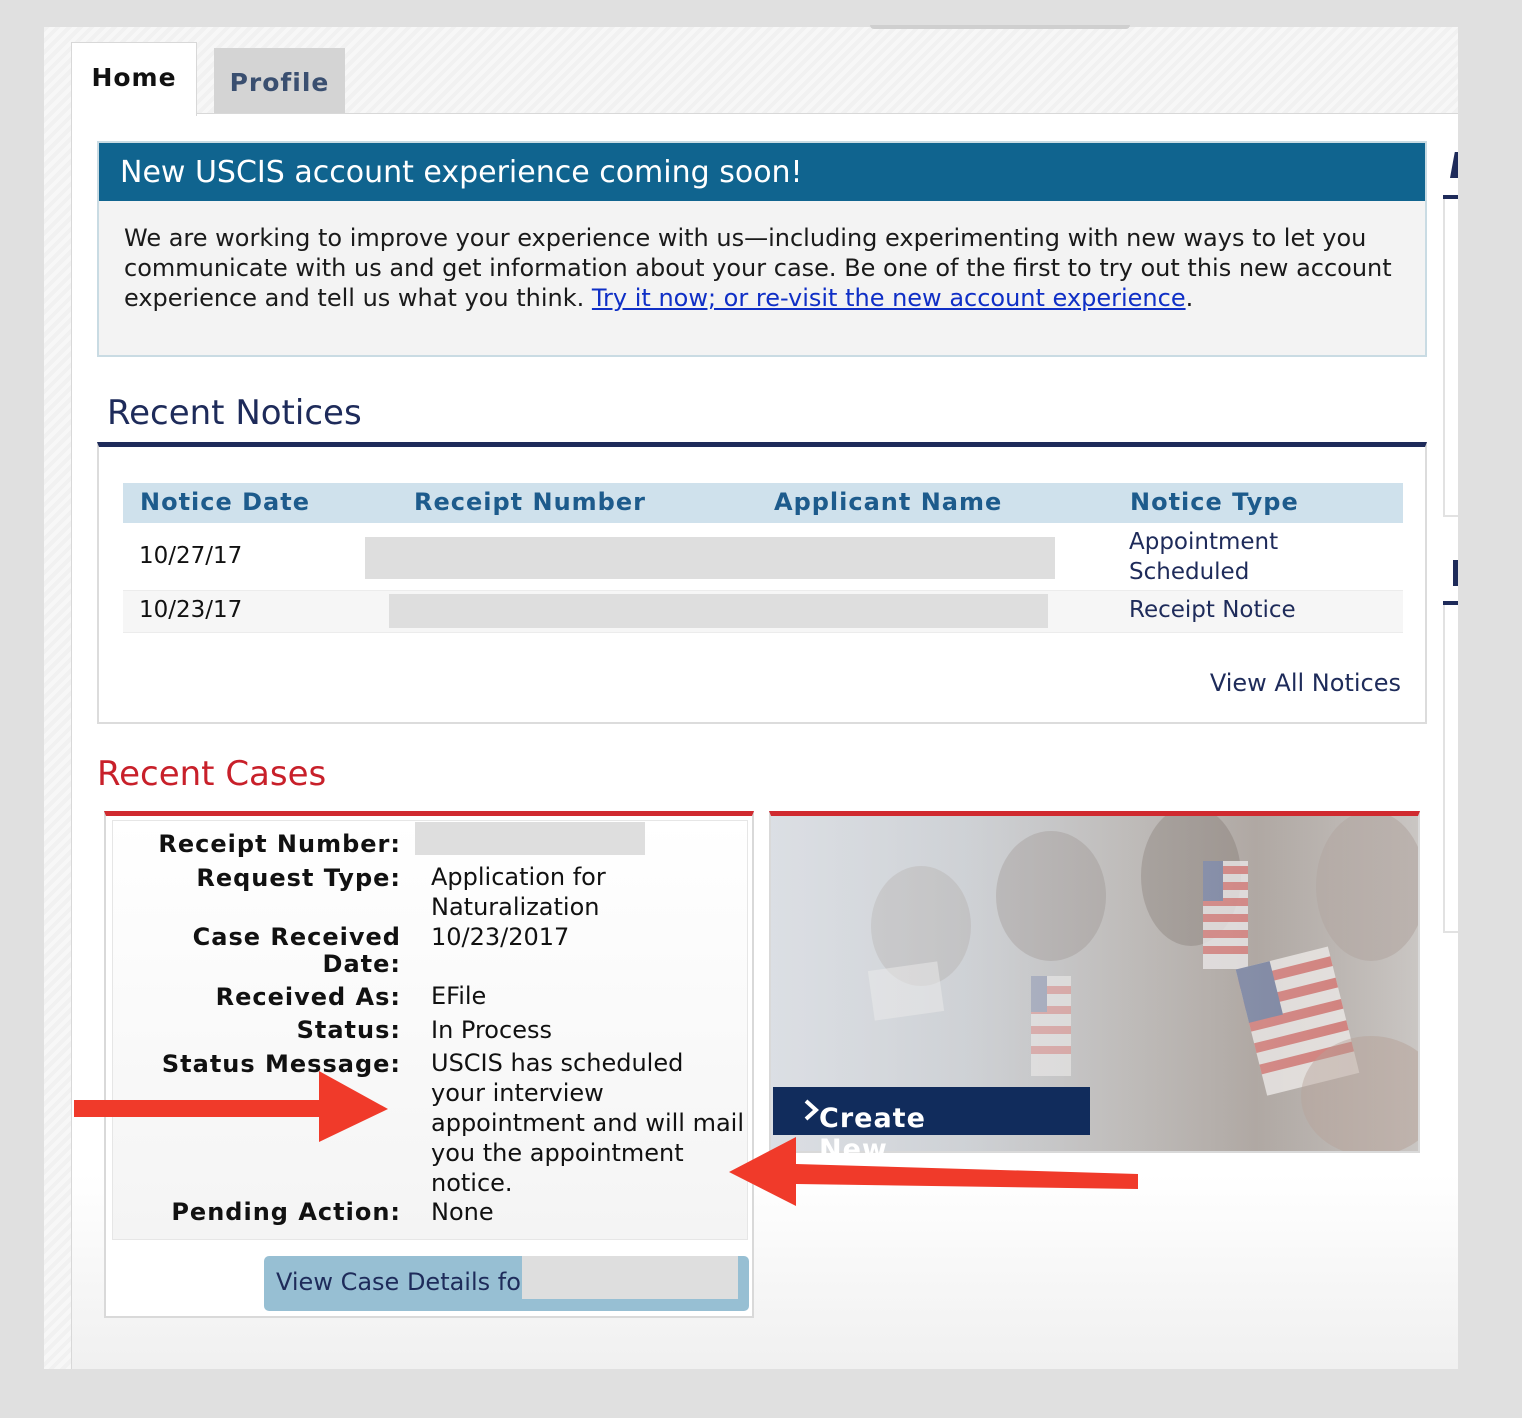  I want to click on request-type-label: Request Type:, so click(298, 878).